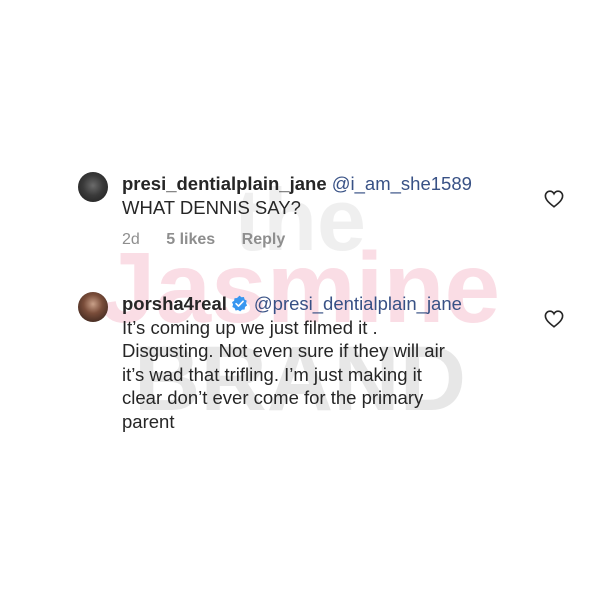  What do you see at coordinates (131, 239) in the screenshot?
I see `timestamp: 2d` at bounding box center [131, 239].